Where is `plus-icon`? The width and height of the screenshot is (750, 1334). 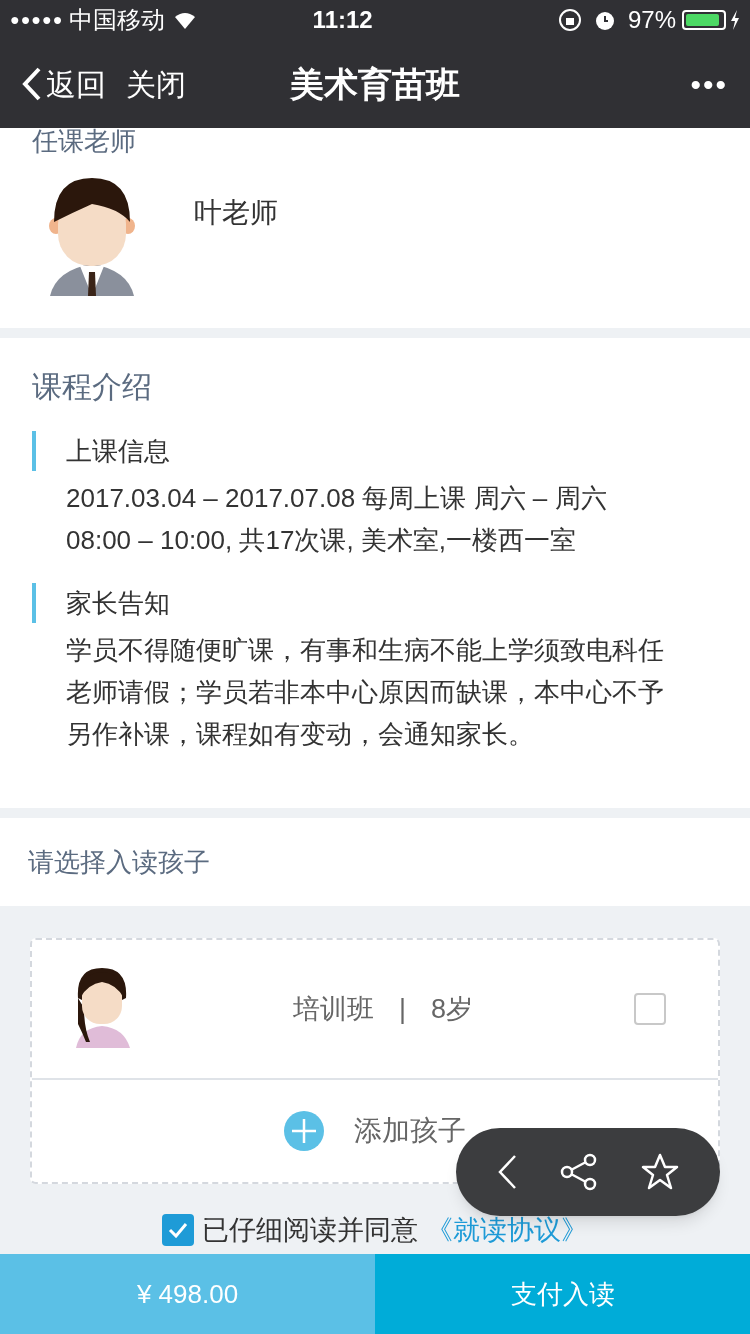 plus-icon is located at coordinates (304, 1131).